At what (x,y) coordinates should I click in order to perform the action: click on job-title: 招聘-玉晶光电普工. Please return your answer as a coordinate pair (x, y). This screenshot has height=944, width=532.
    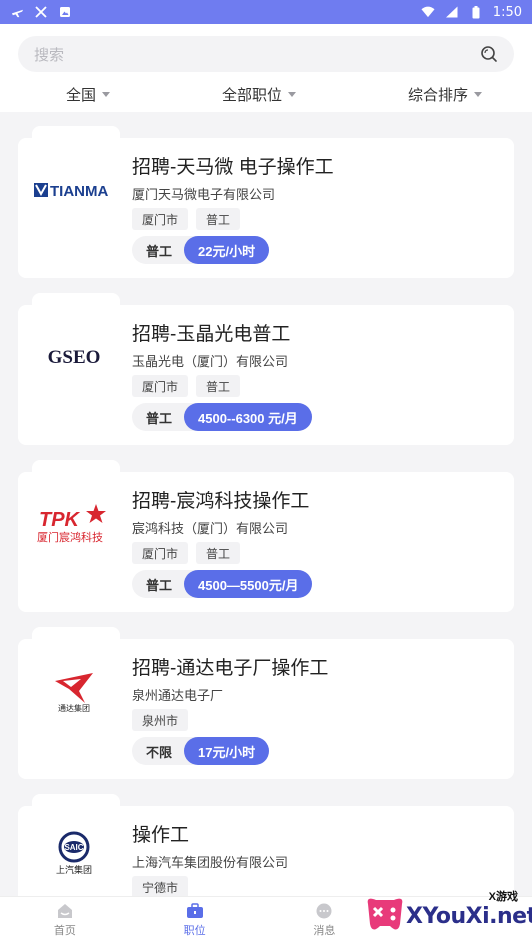
    Looking at the image, I should click on (211, 334).